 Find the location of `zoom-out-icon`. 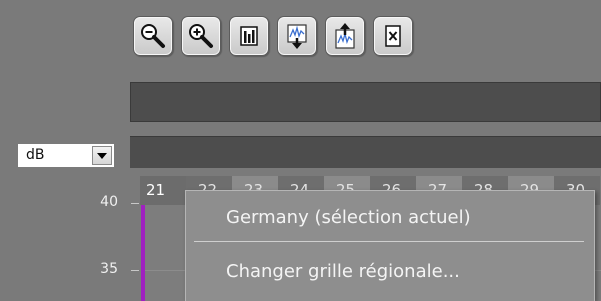

zoom-out-icon is located at coordinates (153, 36).